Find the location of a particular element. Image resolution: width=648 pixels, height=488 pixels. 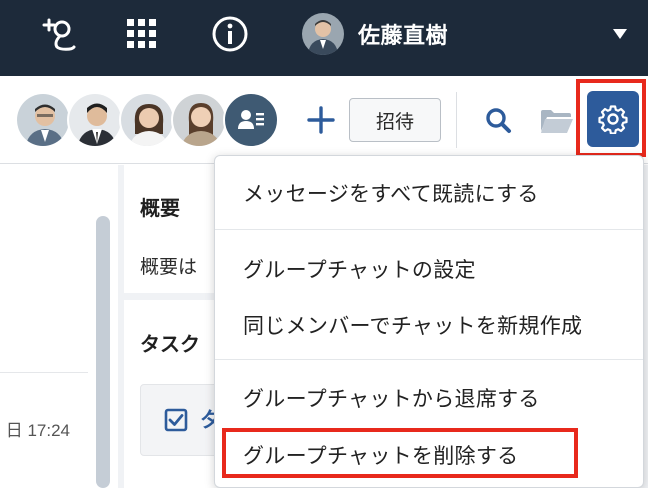

settings-highlight-box is located at coordinates (611, 118).